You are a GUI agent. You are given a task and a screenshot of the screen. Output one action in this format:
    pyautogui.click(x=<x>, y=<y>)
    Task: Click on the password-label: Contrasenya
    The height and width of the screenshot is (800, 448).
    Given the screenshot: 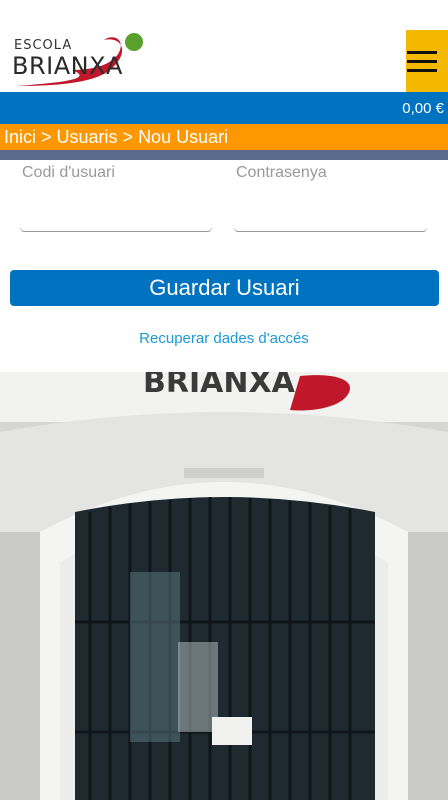 What is the action you would take?
    pyautogui.click(x=281, y=172)
    